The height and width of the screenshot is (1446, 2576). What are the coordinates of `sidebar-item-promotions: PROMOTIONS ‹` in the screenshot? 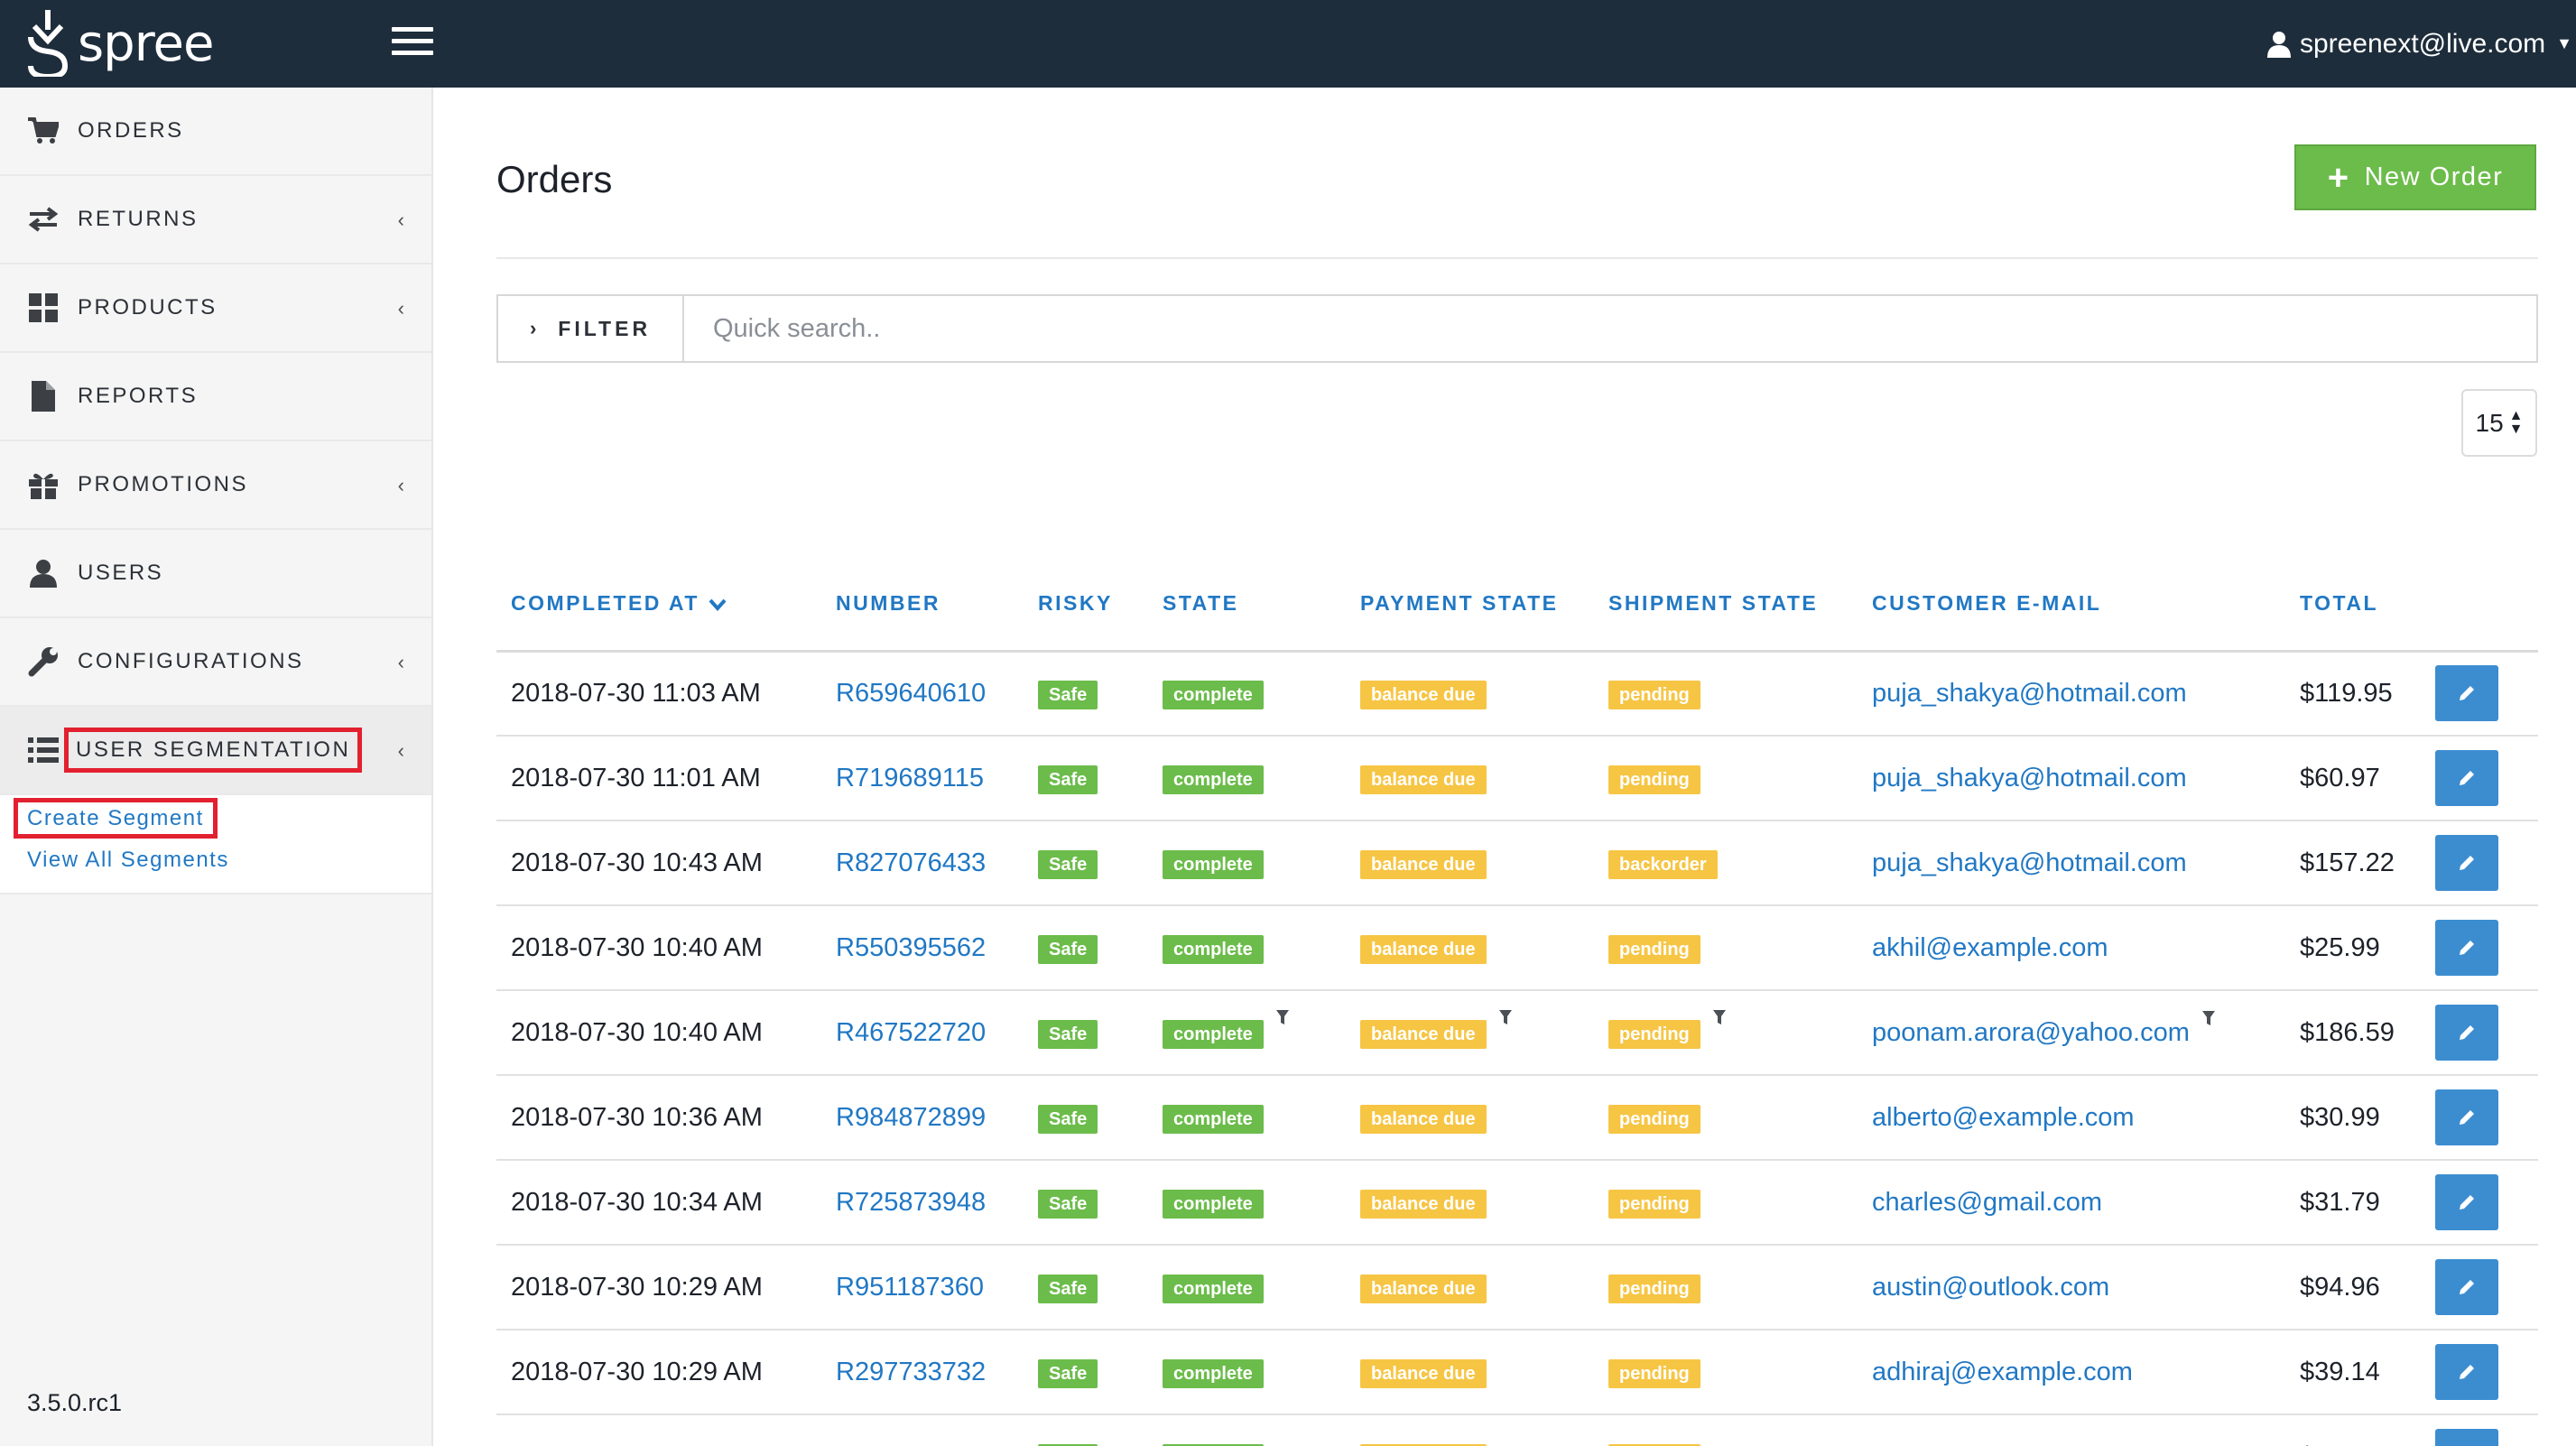 It's located at (215, 485).